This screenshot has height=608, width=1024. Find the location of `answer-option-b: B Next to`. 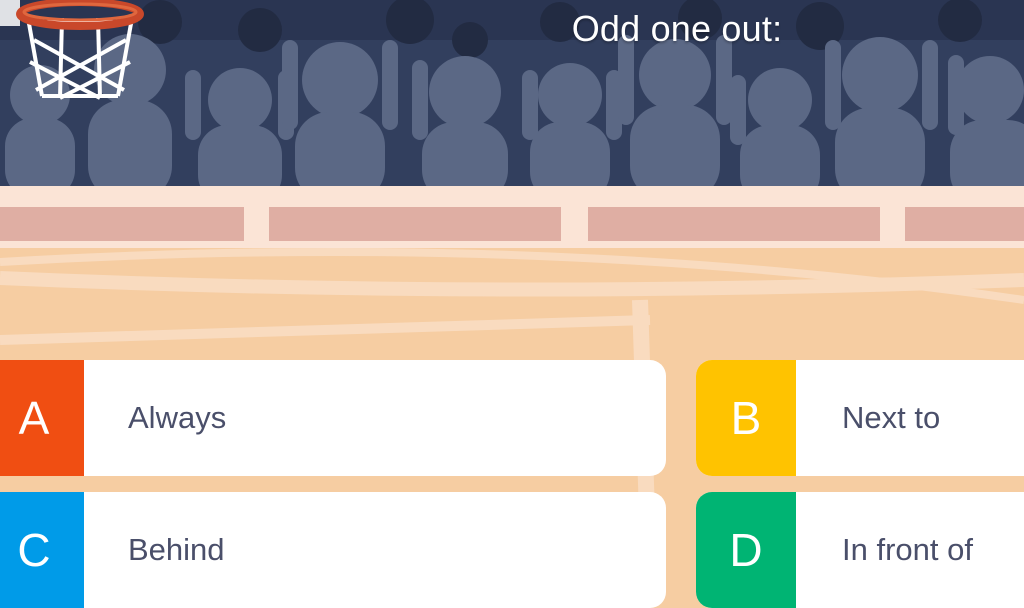

answer-option-b: B Next to is located at coordinates (860, 418).